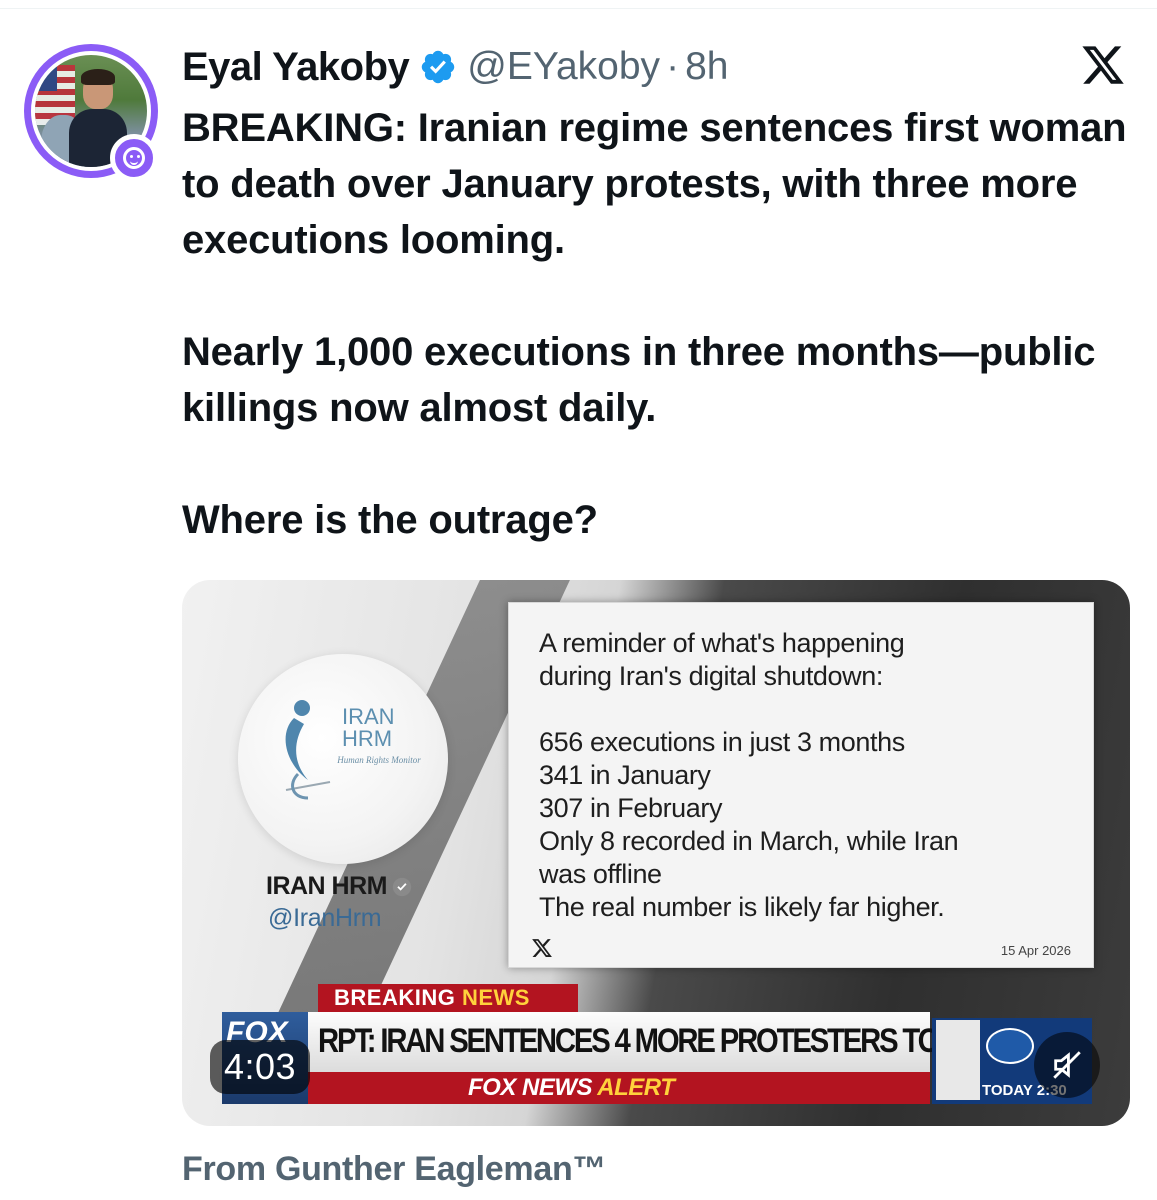 The width and height of the screenshot is (1157, 1200). Describe the element at coordinates (339, 886) in the screenshot. I see `embedded-source-name: IRAN HRM` at that location.